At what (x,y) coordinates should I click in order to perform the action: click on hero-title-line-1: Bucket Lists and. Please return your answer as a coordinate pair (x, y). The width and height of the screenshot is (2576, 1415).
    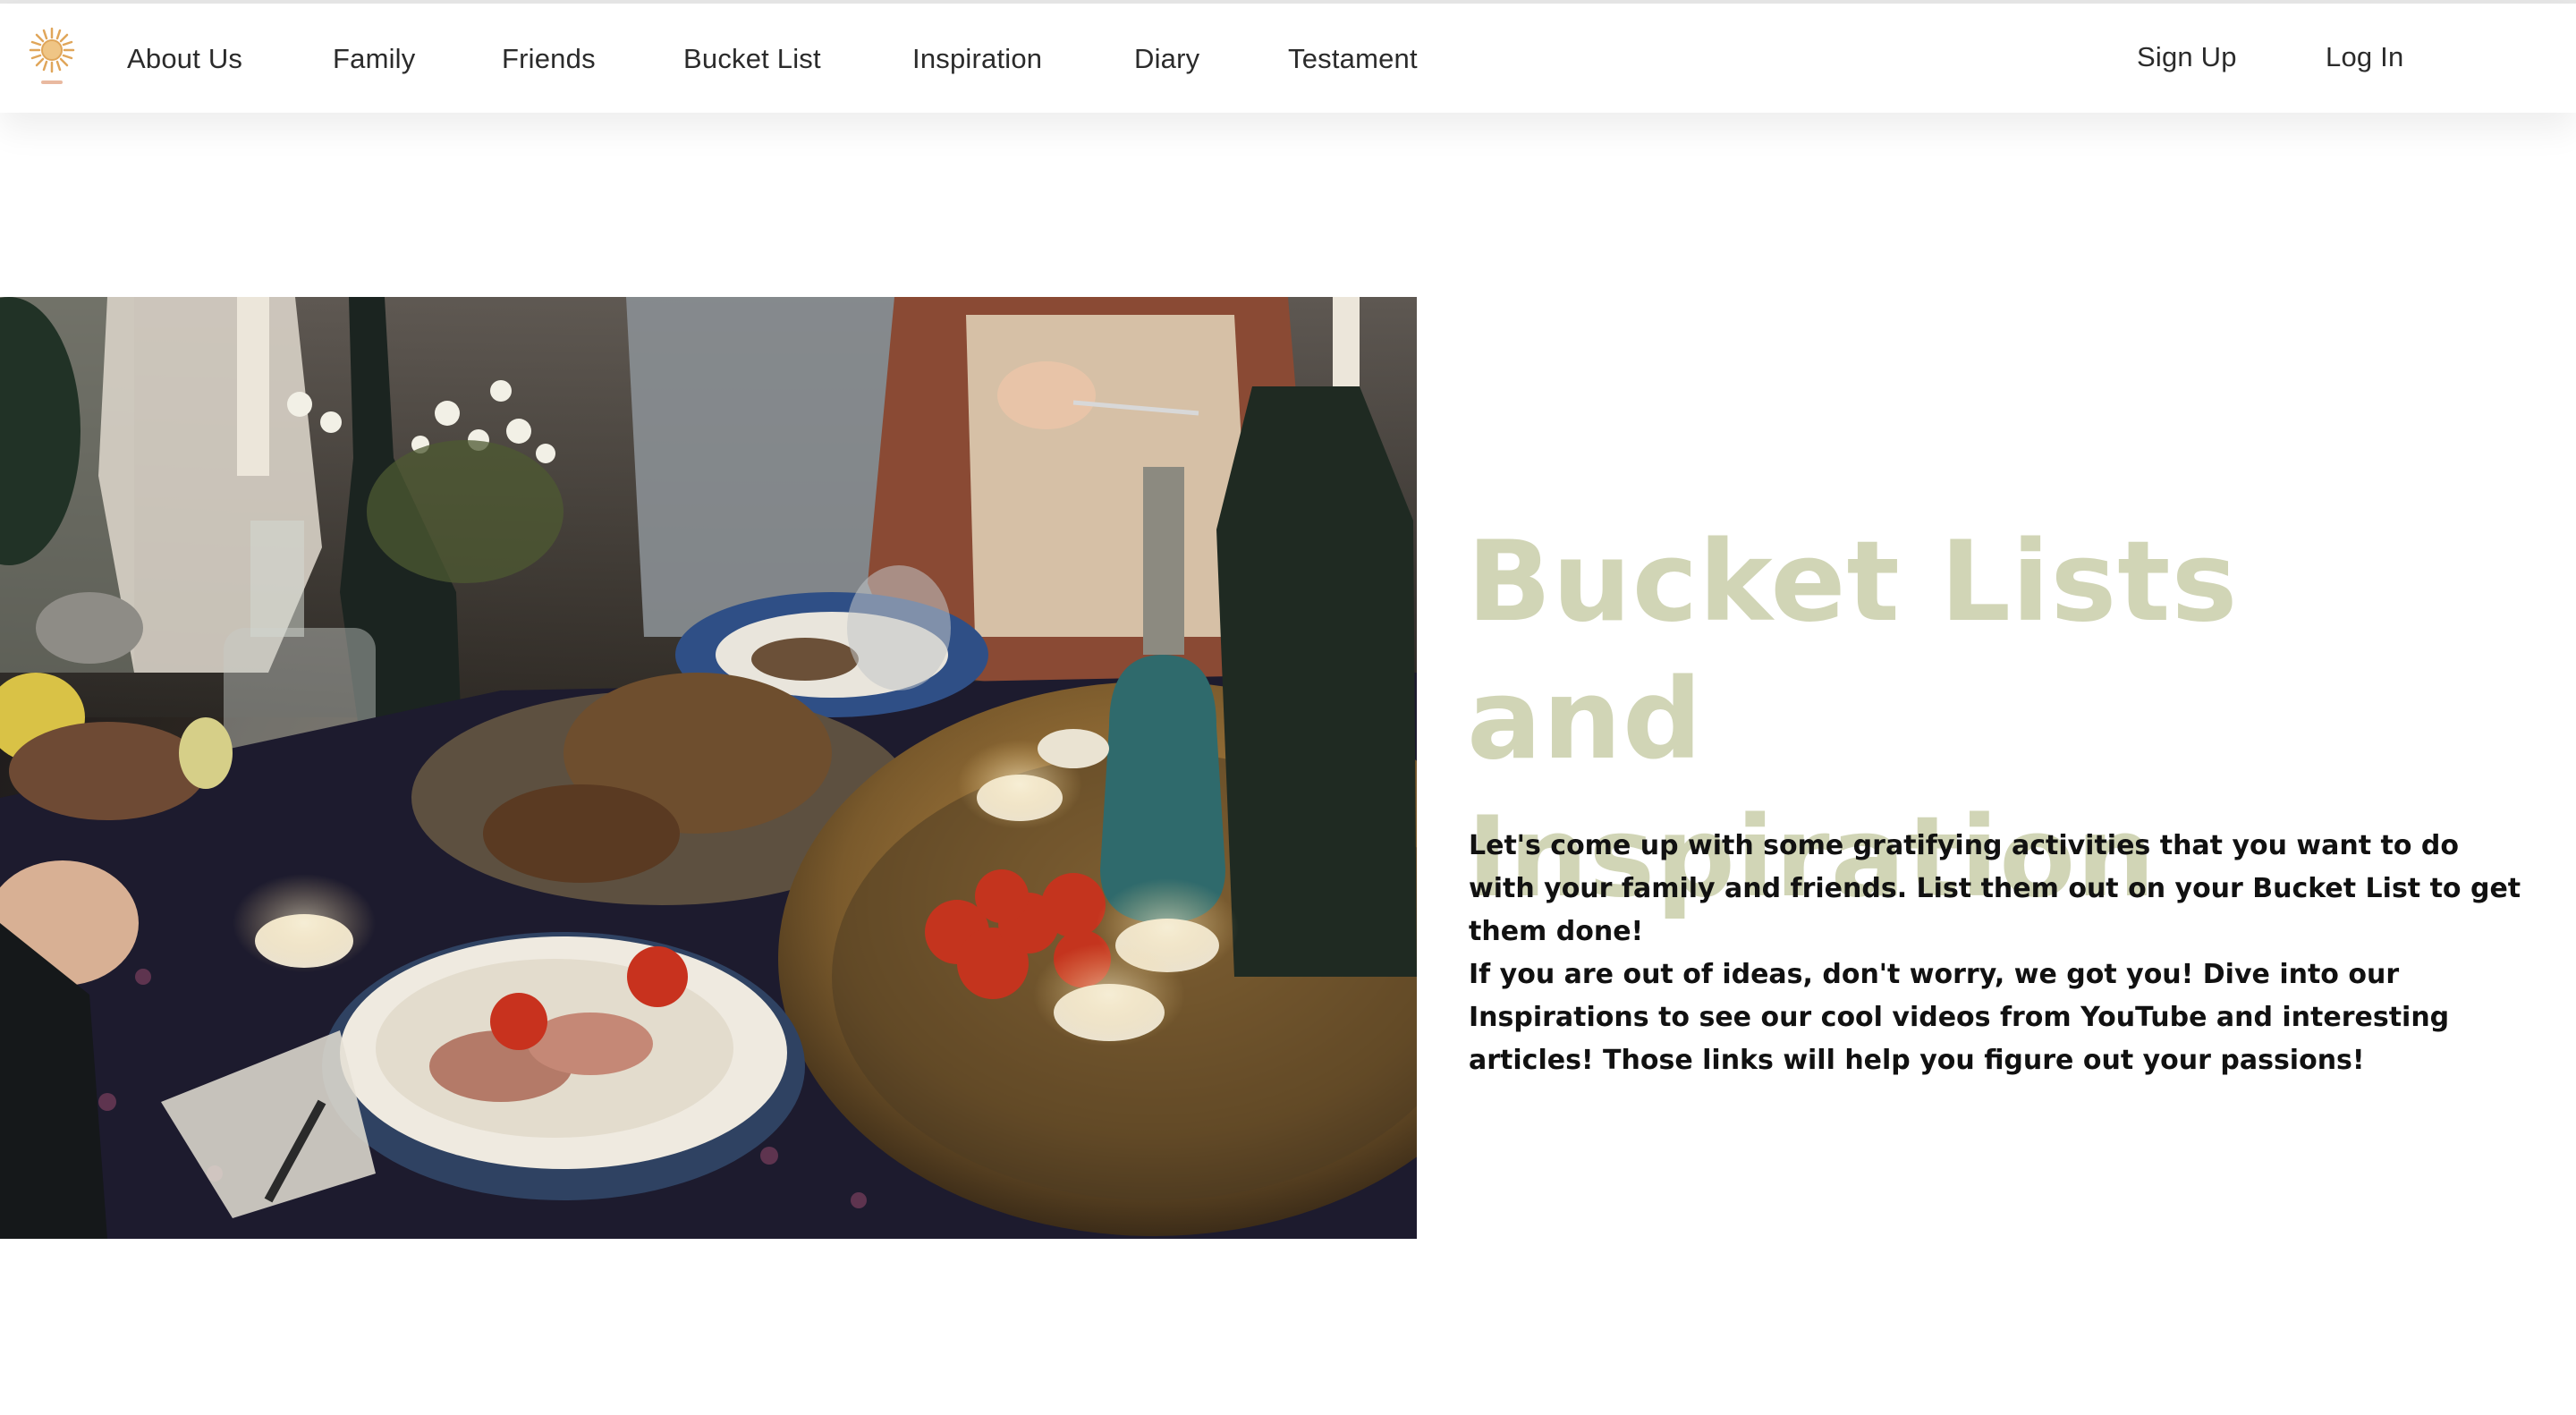
    Looking at the image, I should click on (1853, 651).